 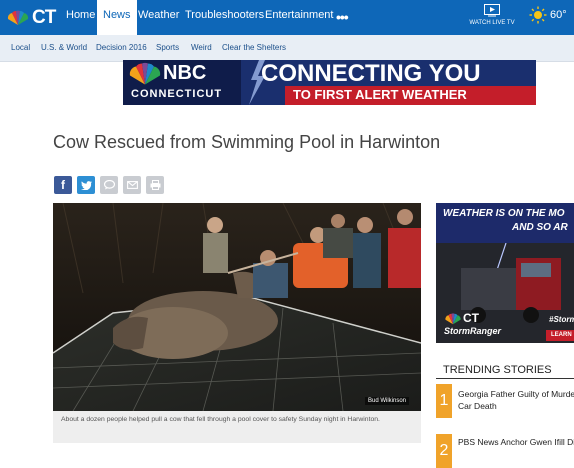 What do you see at coordinates (505, 378) in the screenshot?
I see `trending-divider` at bounding box center [505, 378].